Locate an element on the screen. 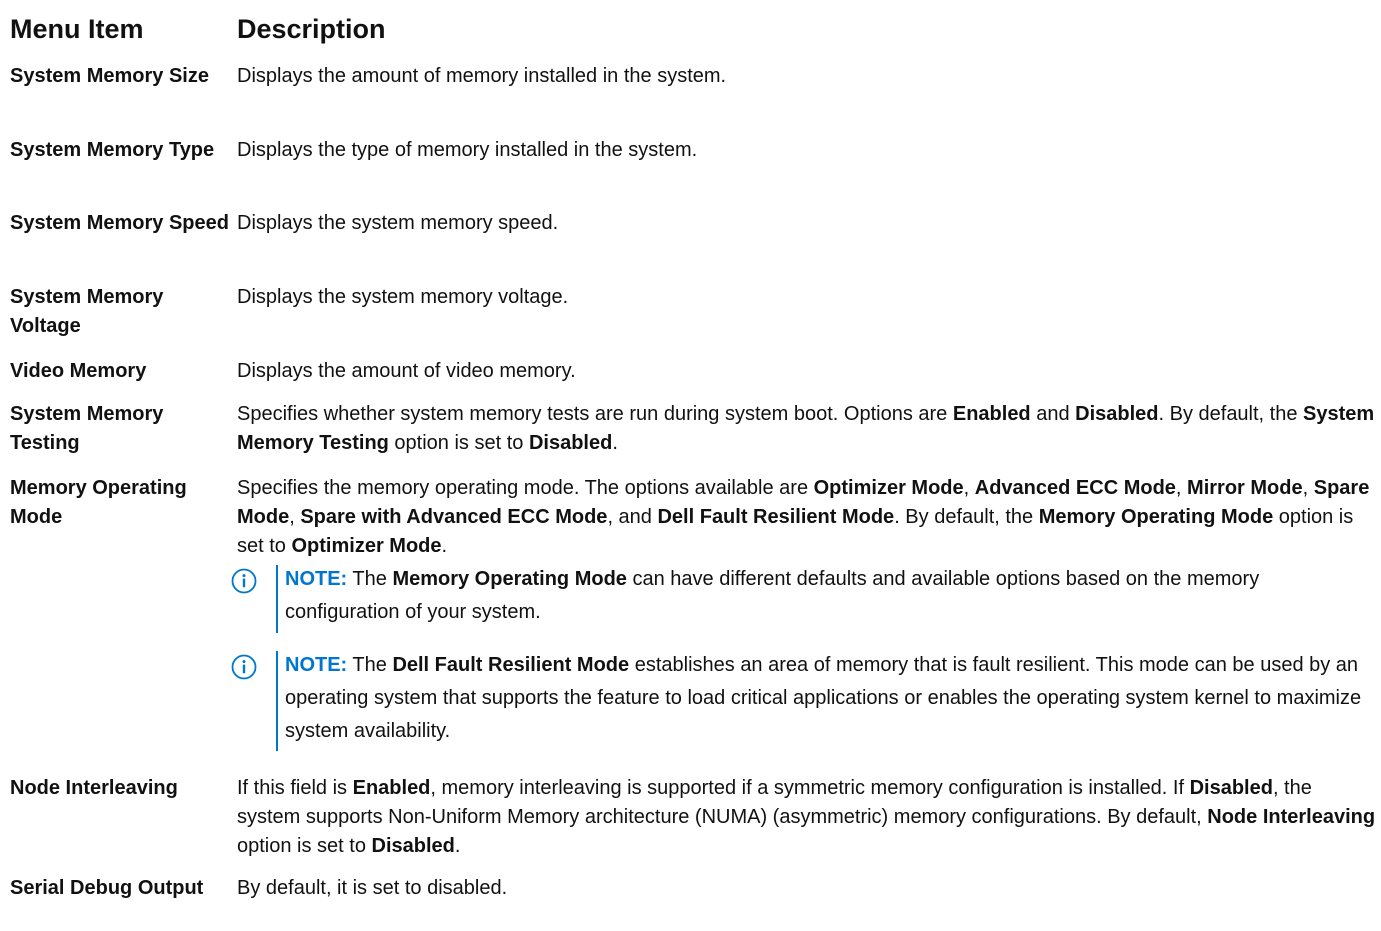 The width and height of the screenshot is (1381, 931). menu-item-label: System Memory Type is located at coordinates (112, 150).